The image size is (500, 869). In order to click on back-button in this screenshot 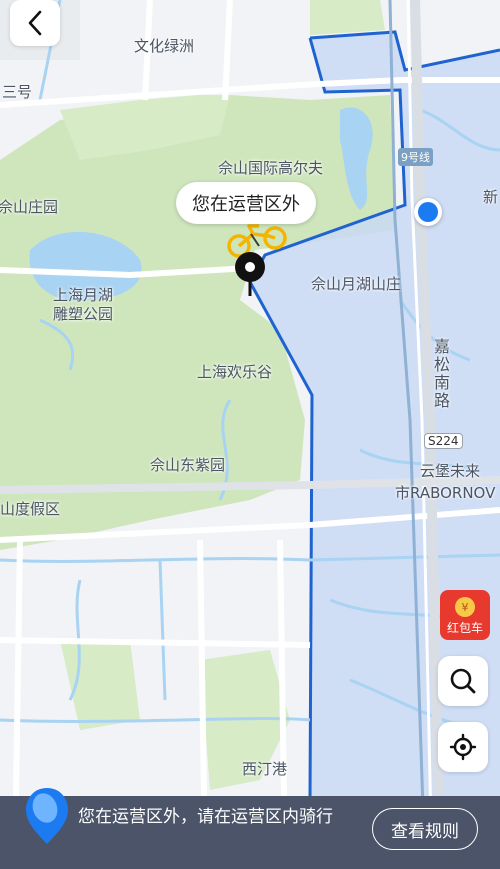, I will do `click(35, 23)`.